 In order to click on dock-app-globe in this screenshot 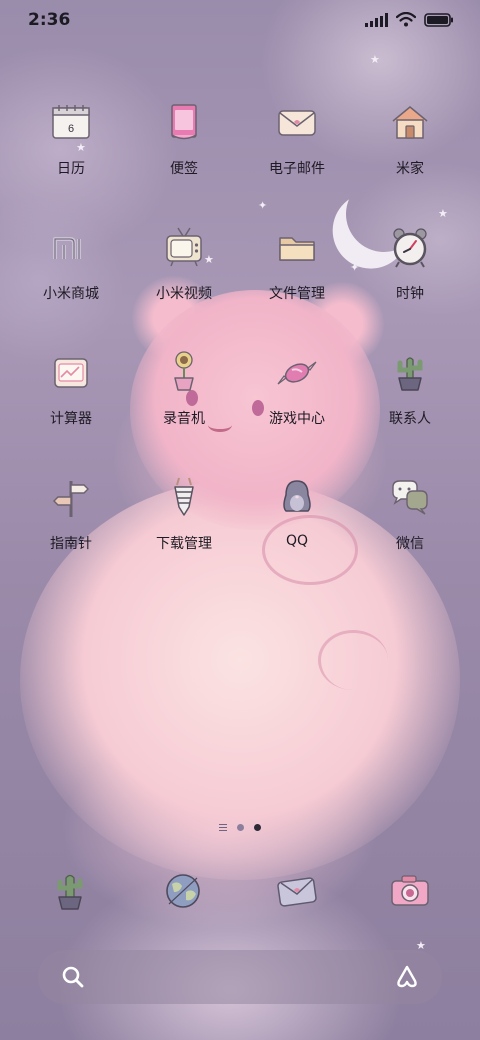, I will do `click(183, 891)`.